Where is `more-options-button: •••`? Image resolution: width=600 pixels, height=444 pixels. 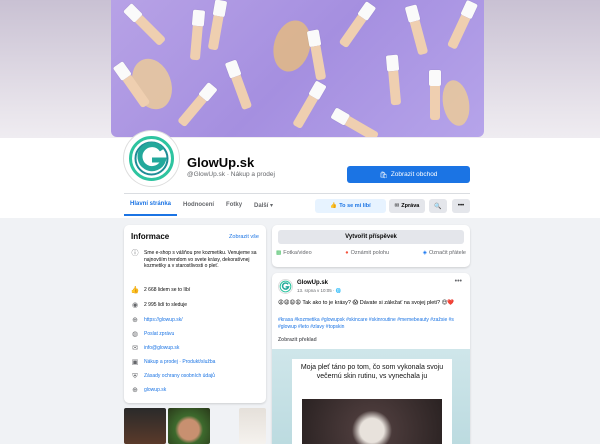
more-options-button: ••• is located at coordinates (461, 206).